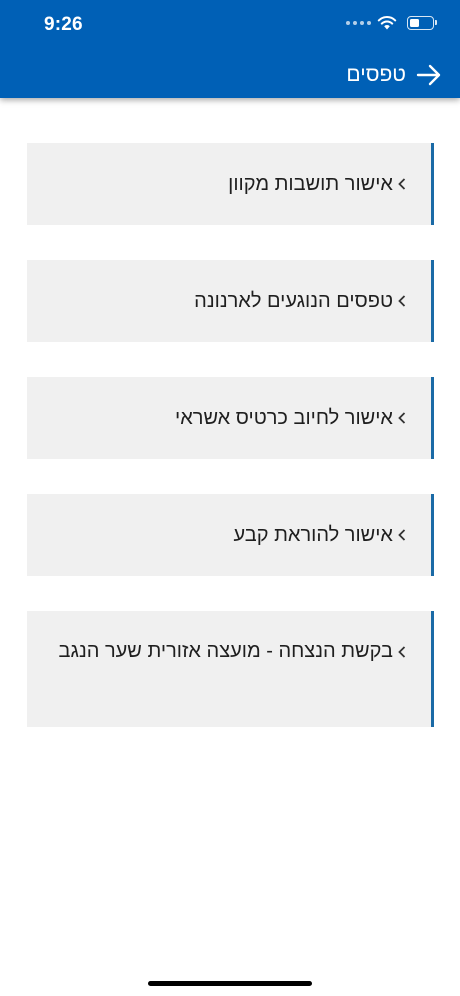 The image size is (460, 996). I want to click on form-item-residency: אישור תושבות מקוון, so click(230, 184).